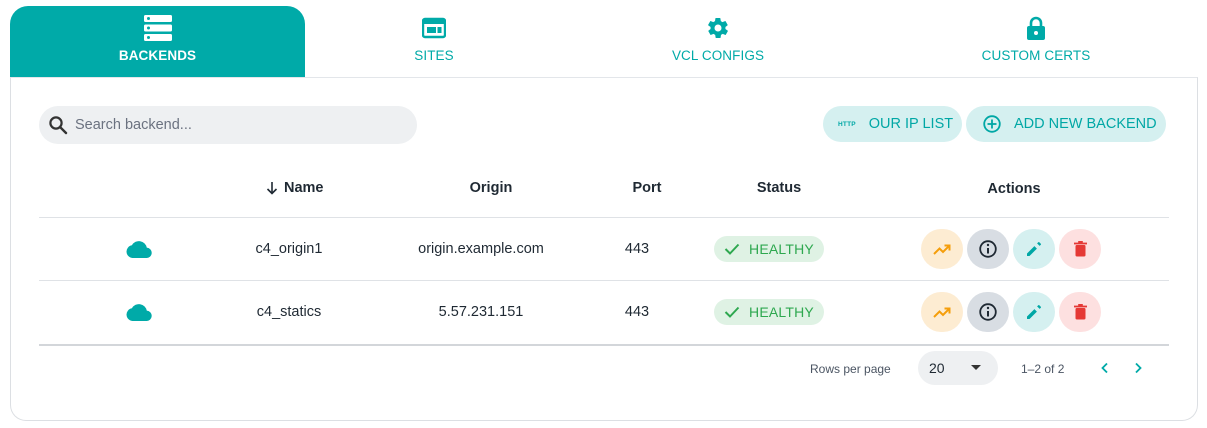  Describe the element at coordinates (718, 28) in the screenshot. I see `gear-icon` at that location.